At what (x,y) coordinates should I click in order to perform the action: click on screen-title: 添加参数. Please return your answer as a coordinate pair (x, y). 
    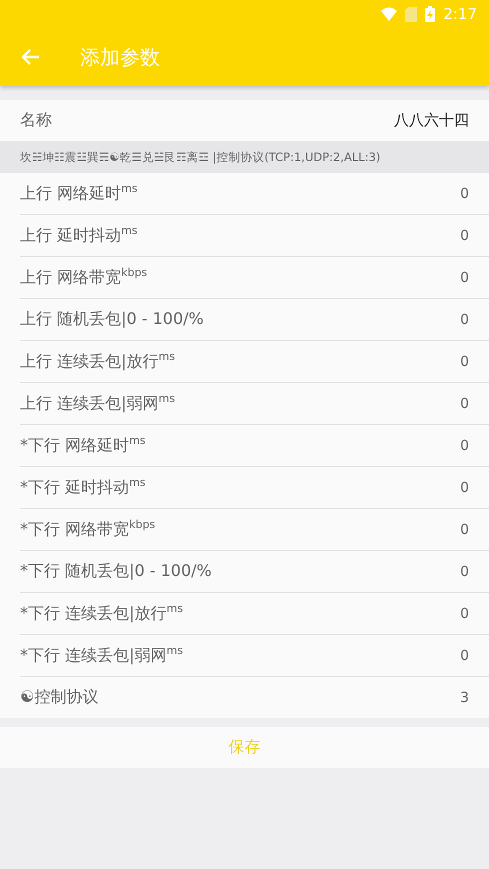
    Looking at the image, I should click on (120, 57).